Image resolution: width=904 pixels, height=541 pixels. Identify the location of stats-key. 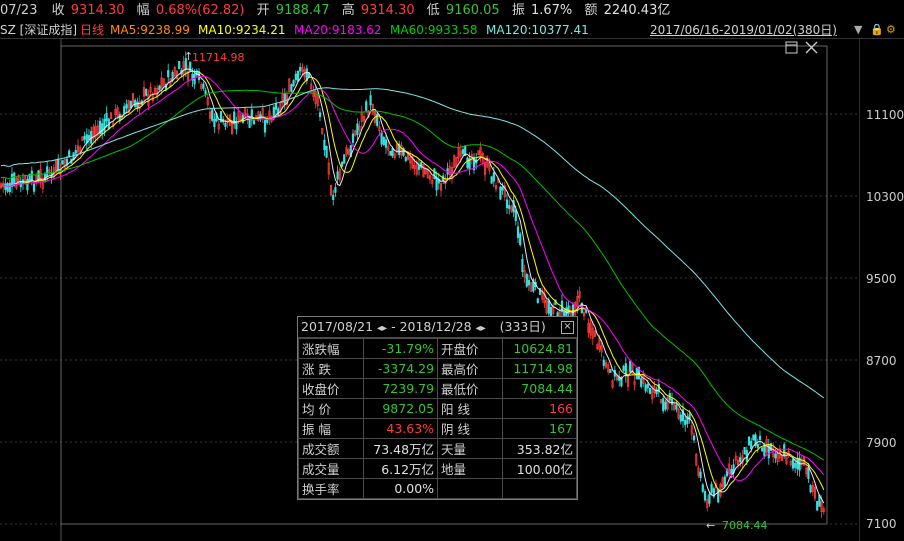
(470, 488).